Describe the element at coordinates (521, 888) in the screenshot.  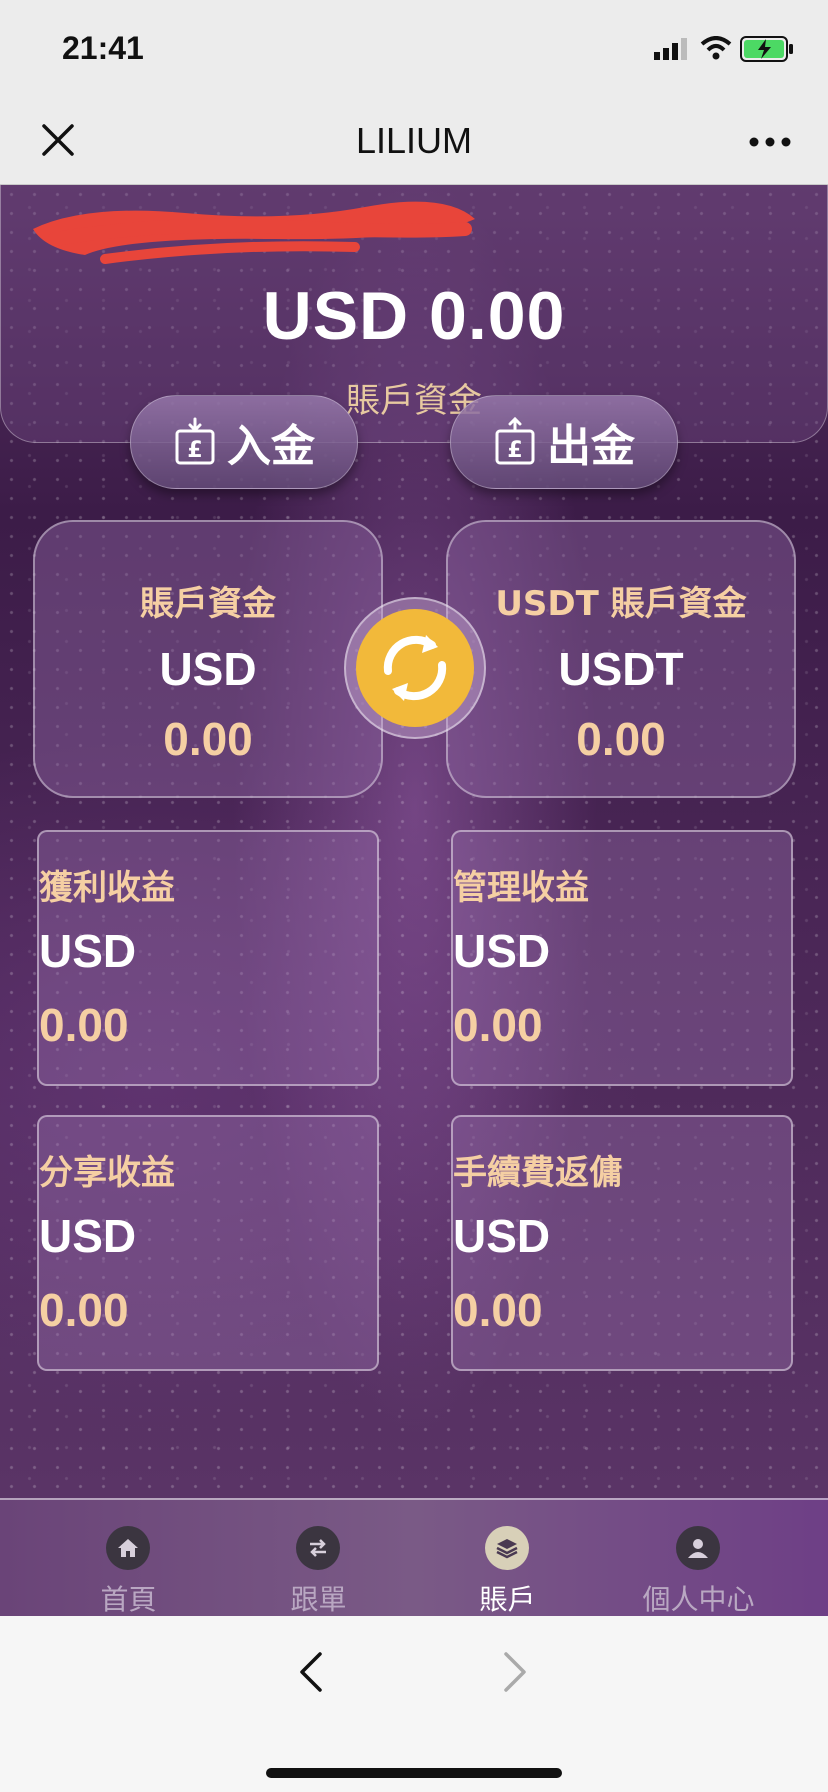
I see `card-title: 管理收益` at that location.